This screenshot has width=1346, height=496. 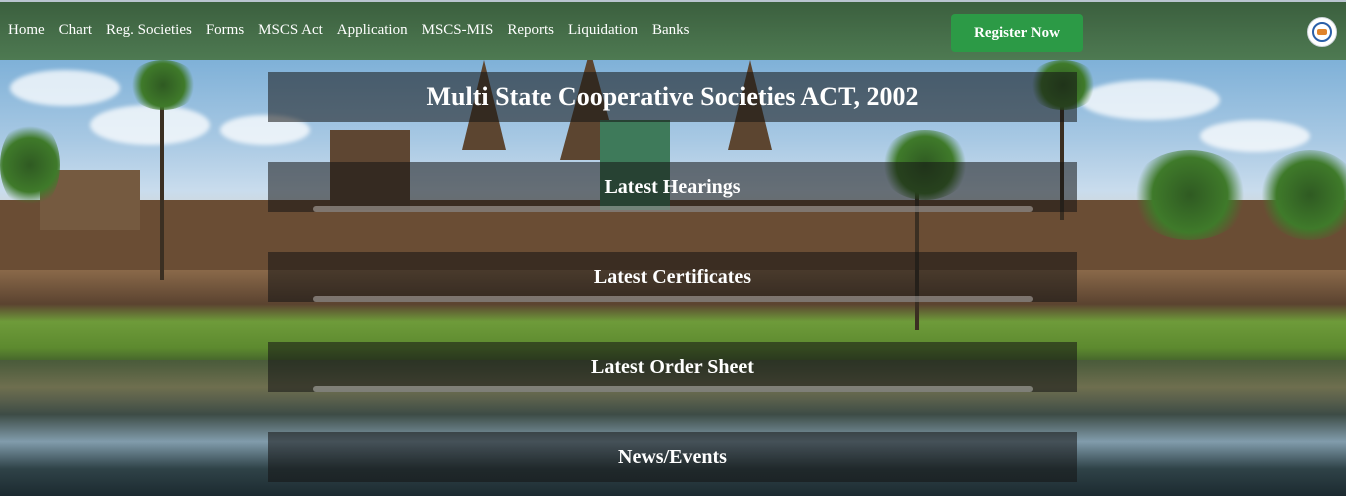 I want to click on nav-forms: Forms, so click(x=225, y=30).